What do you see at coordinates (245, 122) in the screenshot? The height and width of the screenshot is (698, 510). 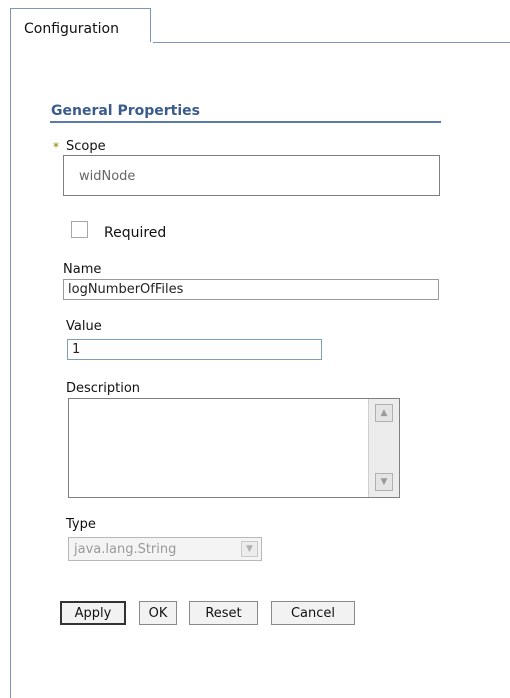 I see `section-divider` at bounding box center [245, 122].